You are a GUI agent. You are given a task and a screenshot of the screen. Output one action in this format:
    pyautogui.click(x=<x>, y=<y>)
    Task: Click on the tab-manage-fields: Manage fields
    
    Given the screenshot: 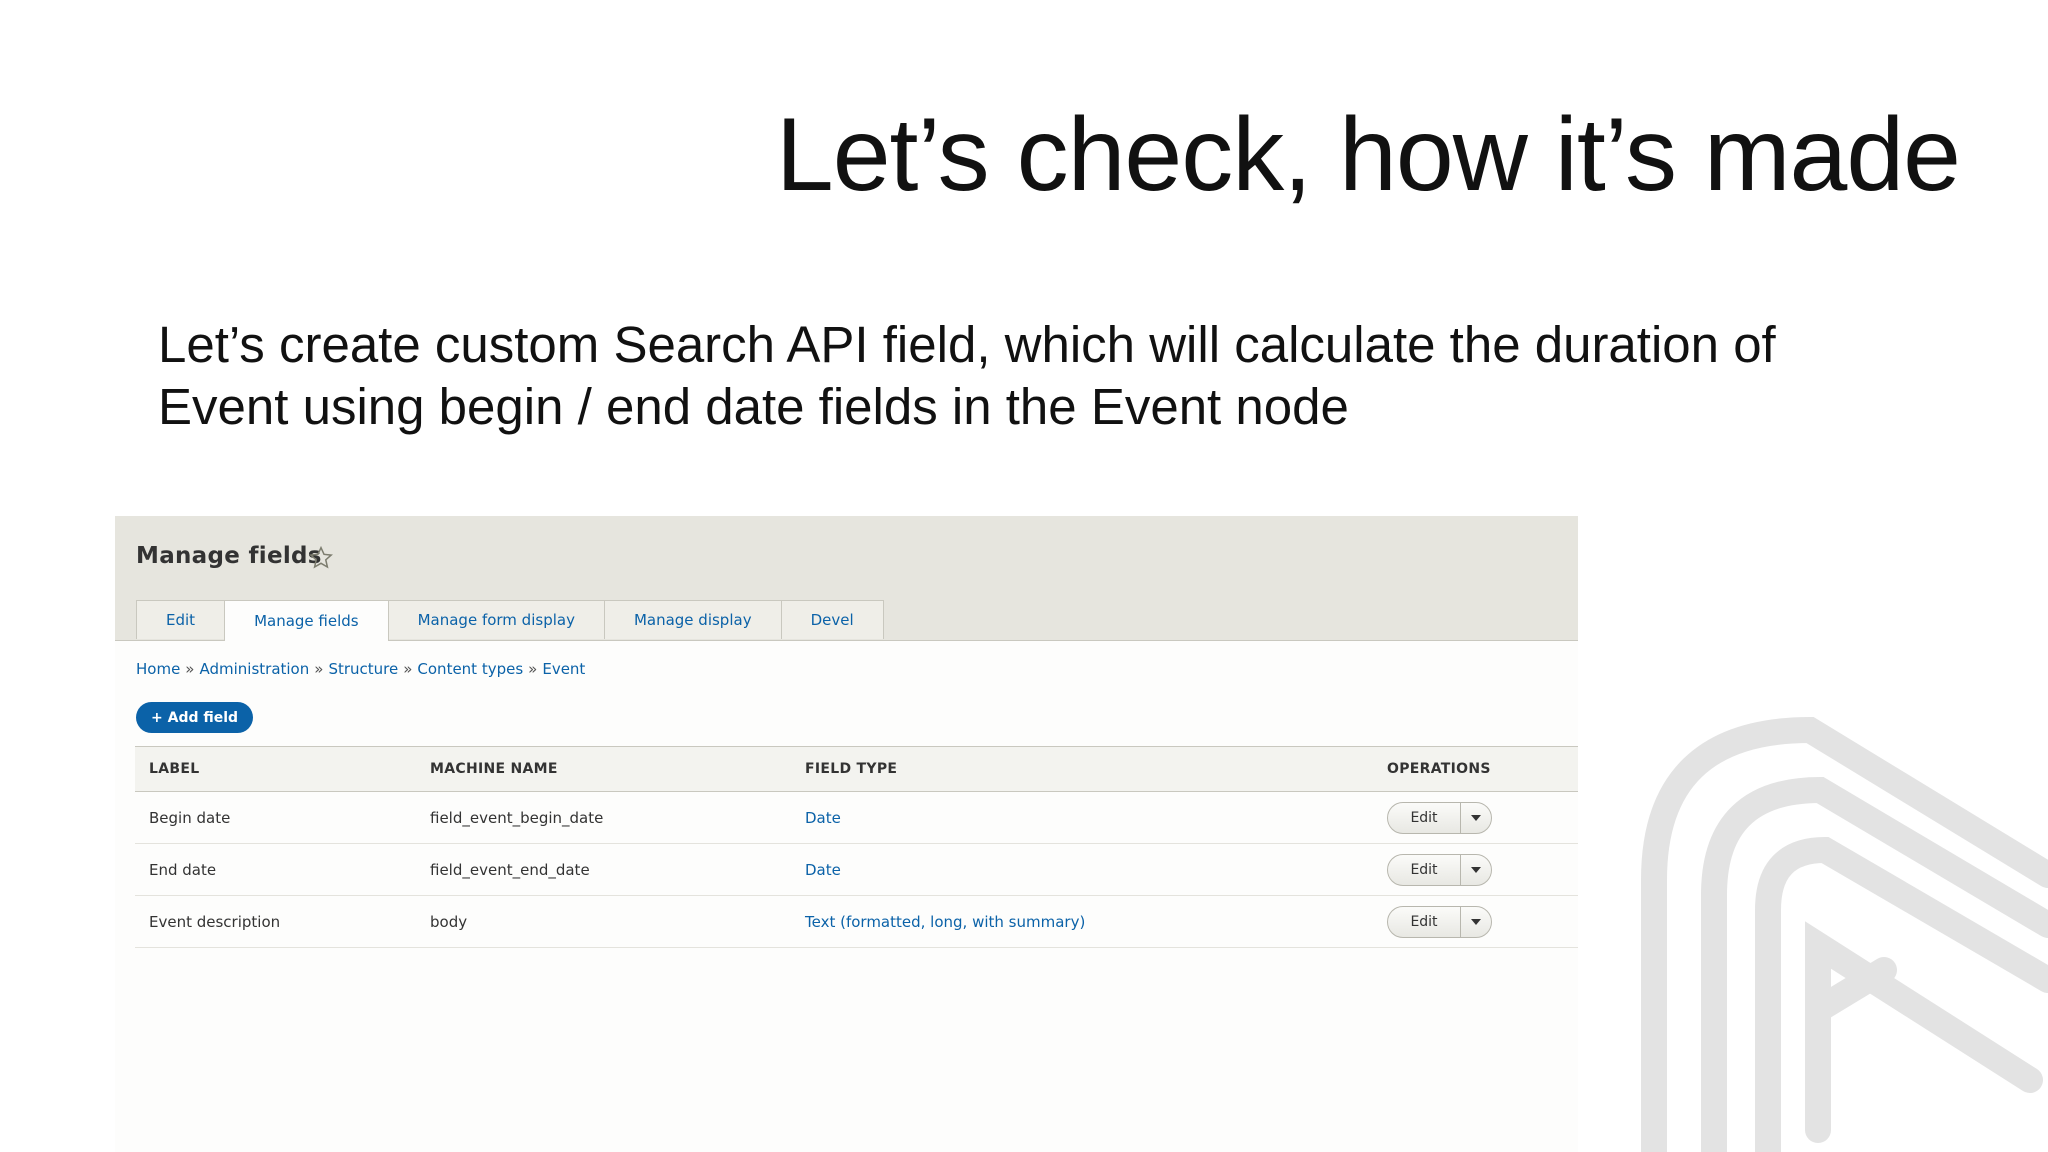 What is the action you would take?
    pyautogui.click(x=306, y=620)
    